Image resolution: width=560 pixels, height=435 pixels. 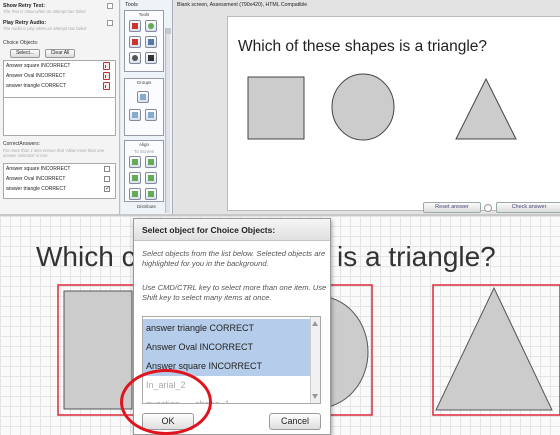 What do you see at coordinates (144, 82) in the screenshot?
I see `groups-label: Groups` at bounding box center [144, 82].